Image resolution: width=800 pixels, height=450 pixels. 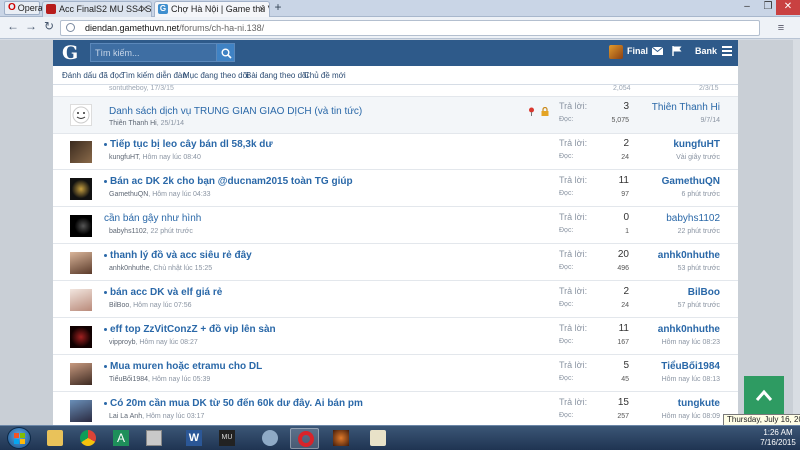 I want to click on forward-arrow-icon: →, so click(x=31, y=27).